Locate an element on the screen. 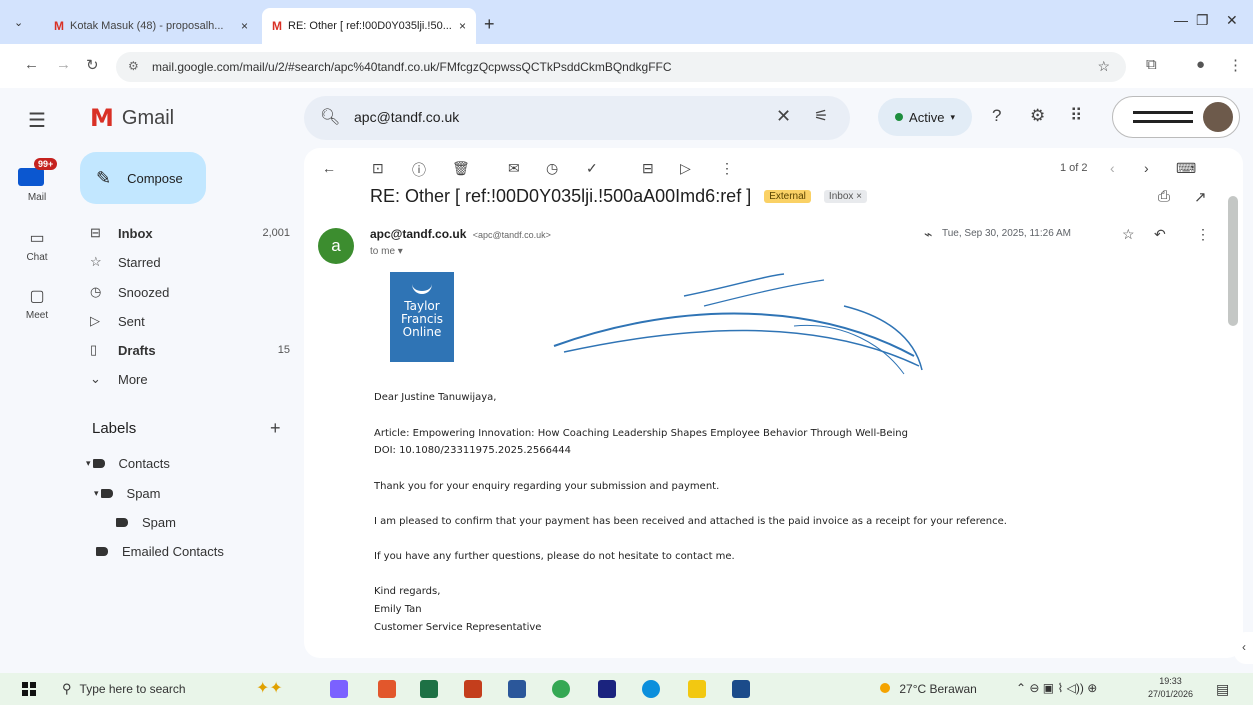 Image resolution: width=1253 pixels, height=705 pixels. copilot-sparkle-icon: ✦✦ is located at coordinates (269, 688).